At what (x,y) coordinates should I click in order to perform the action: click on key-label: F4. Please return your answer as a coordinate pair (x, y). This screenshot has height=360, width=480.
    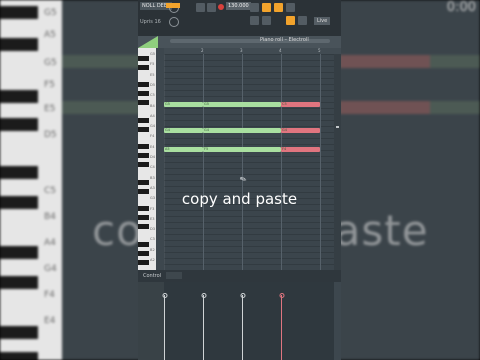
    Looking at the image, I should click on (152, 136).